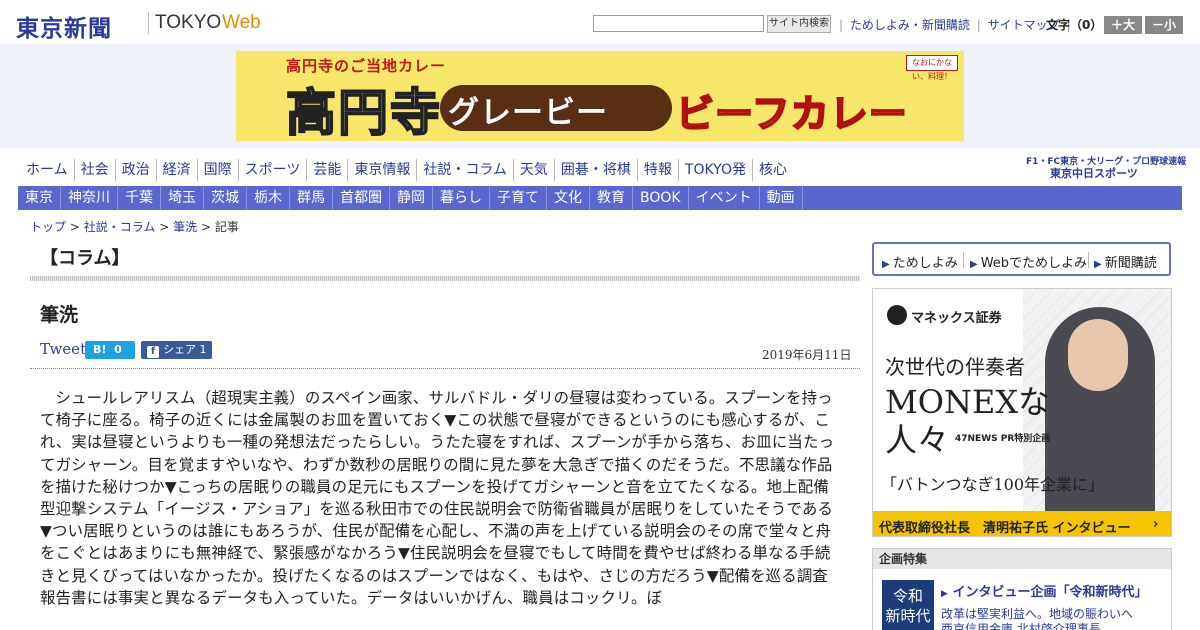 The width and height of the screenshot is (1200, 630). I want to click on nav-kakushin: 核心, so click(773, 170).